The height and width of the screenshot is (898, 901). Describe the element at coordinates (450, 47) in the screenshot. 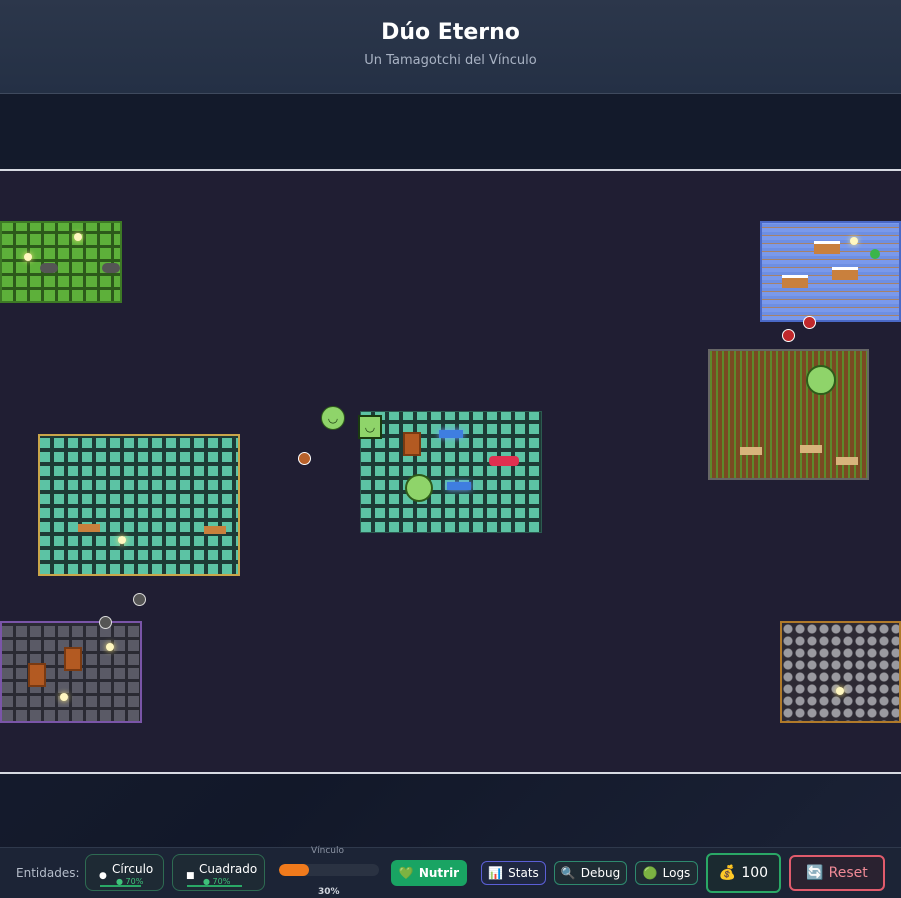

I see `app-header: Dúo Eterno Un Tamagotchi del Vínculo` at that location.